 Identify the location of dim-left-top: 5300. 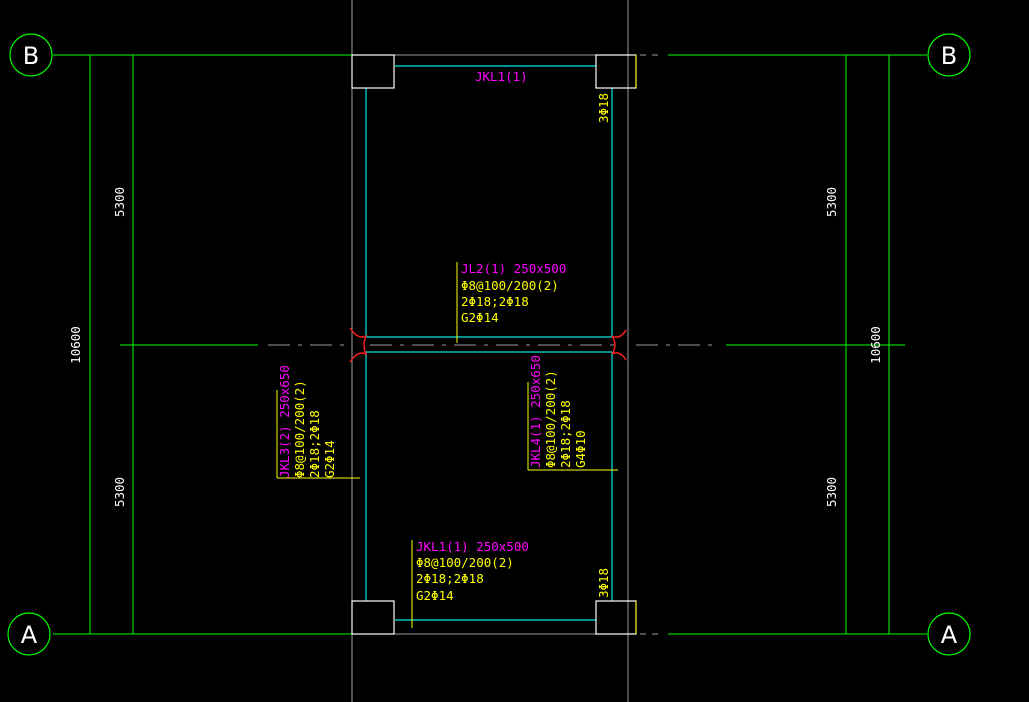
(119, 202).